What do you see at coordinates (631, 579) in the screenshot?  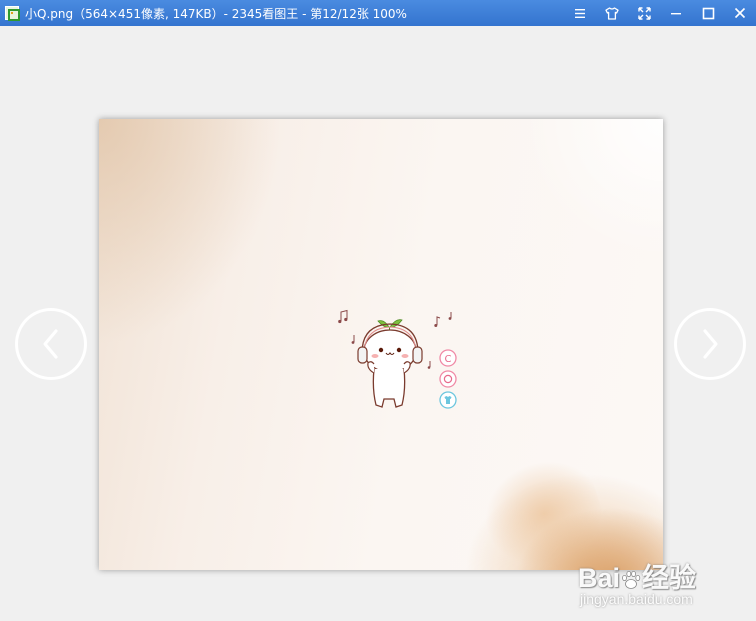 I see `paw-icon` at bounding box center [631, 579].